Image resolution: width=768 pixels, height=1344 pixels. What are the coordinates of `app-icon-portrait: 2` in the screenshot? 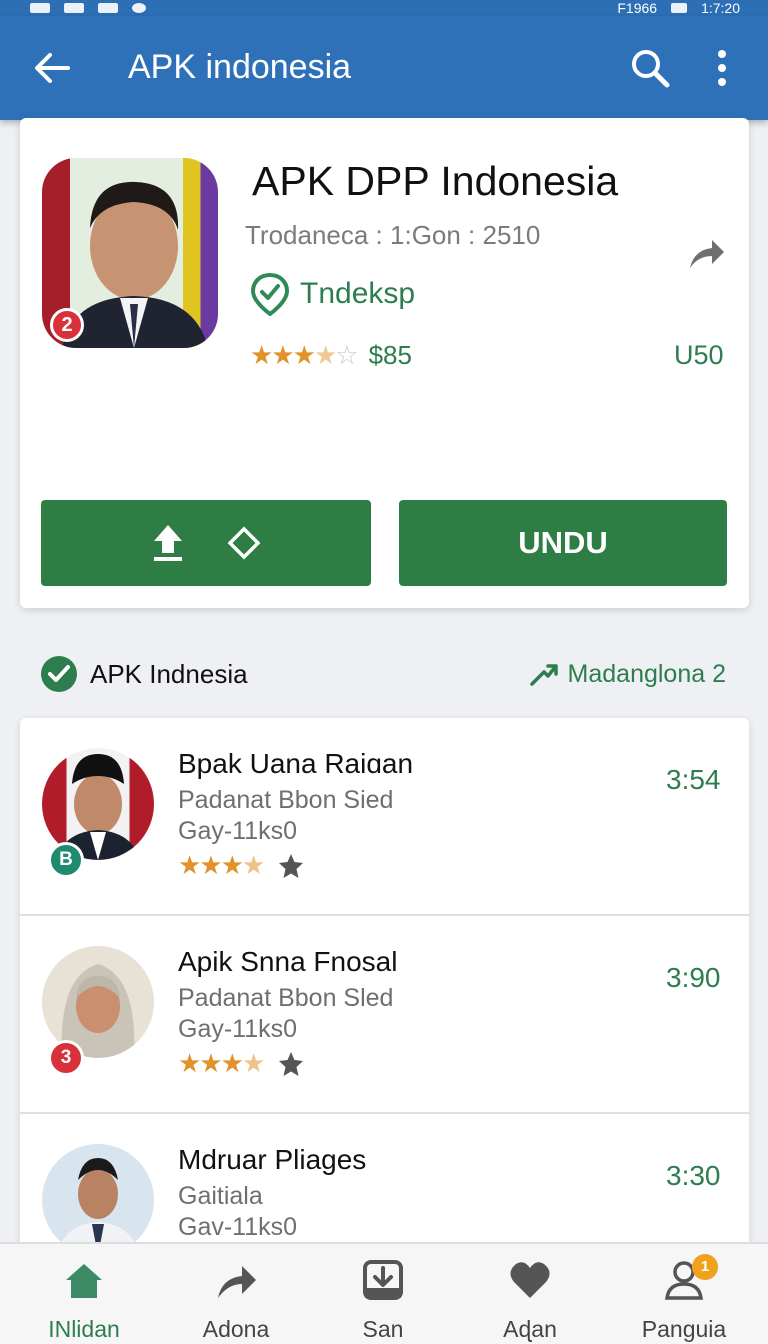 It's located at (130, 253).